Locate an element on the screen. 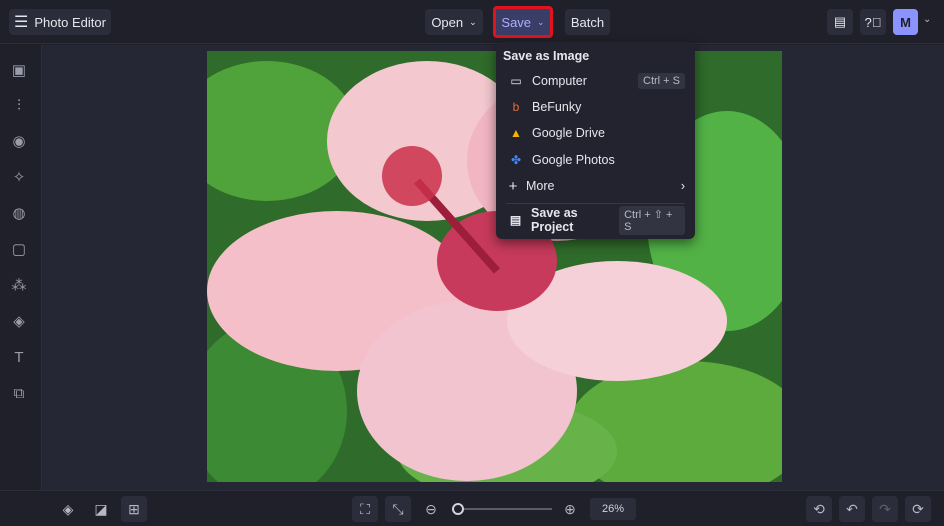 This screenshot has width=944, height=526. menu-item-label: Computer is located at coordinates (559, 81).